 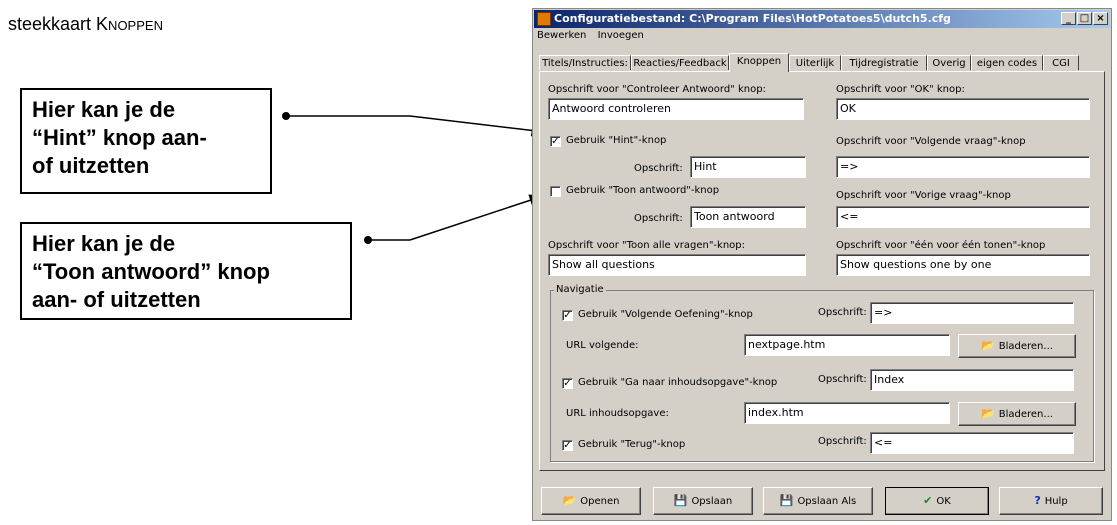 What do you see at coordinates (827, 501) in the screenshot?
I see `save-as-label: Opslaan Als` at bounding box center [827, 501].